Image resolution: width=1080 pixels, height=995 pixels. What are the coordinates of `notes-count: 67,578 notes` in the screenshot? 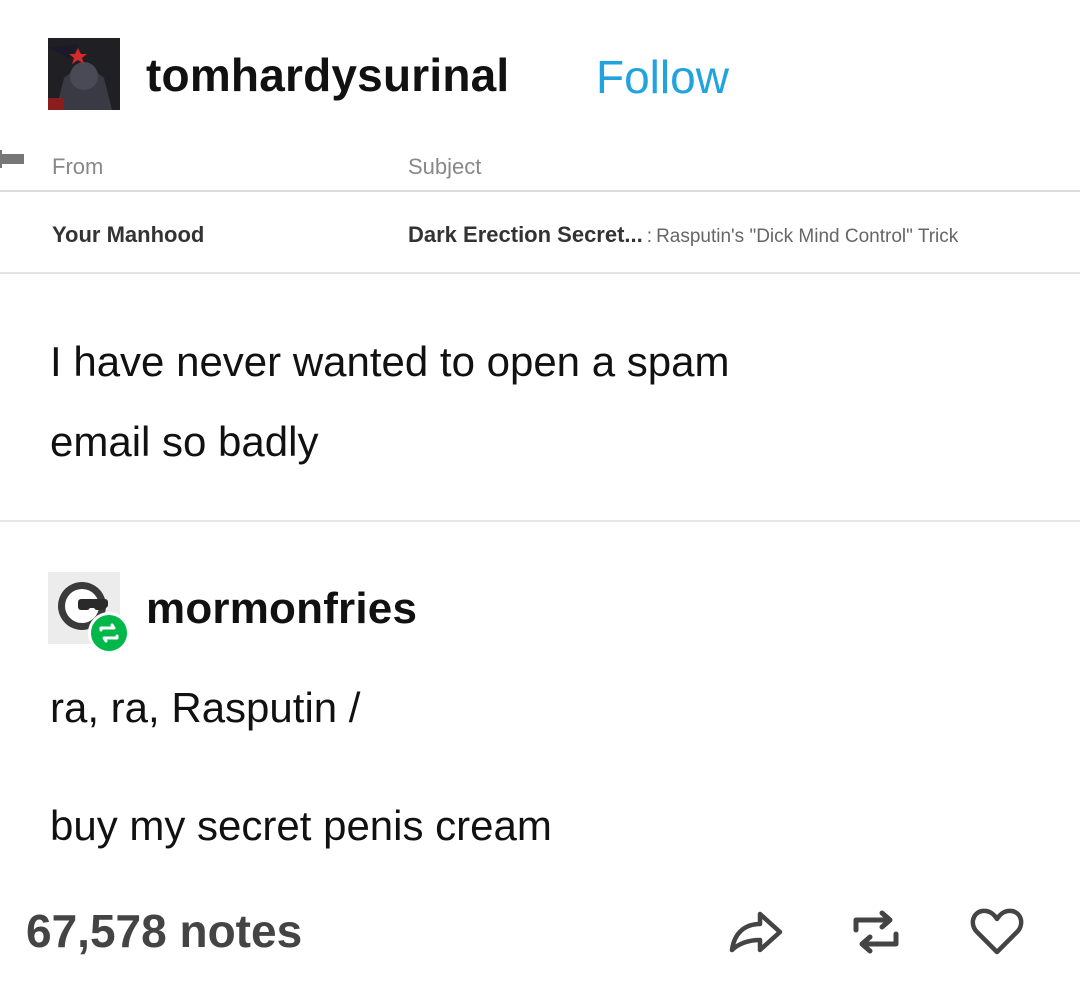 It's located at (164, 931).